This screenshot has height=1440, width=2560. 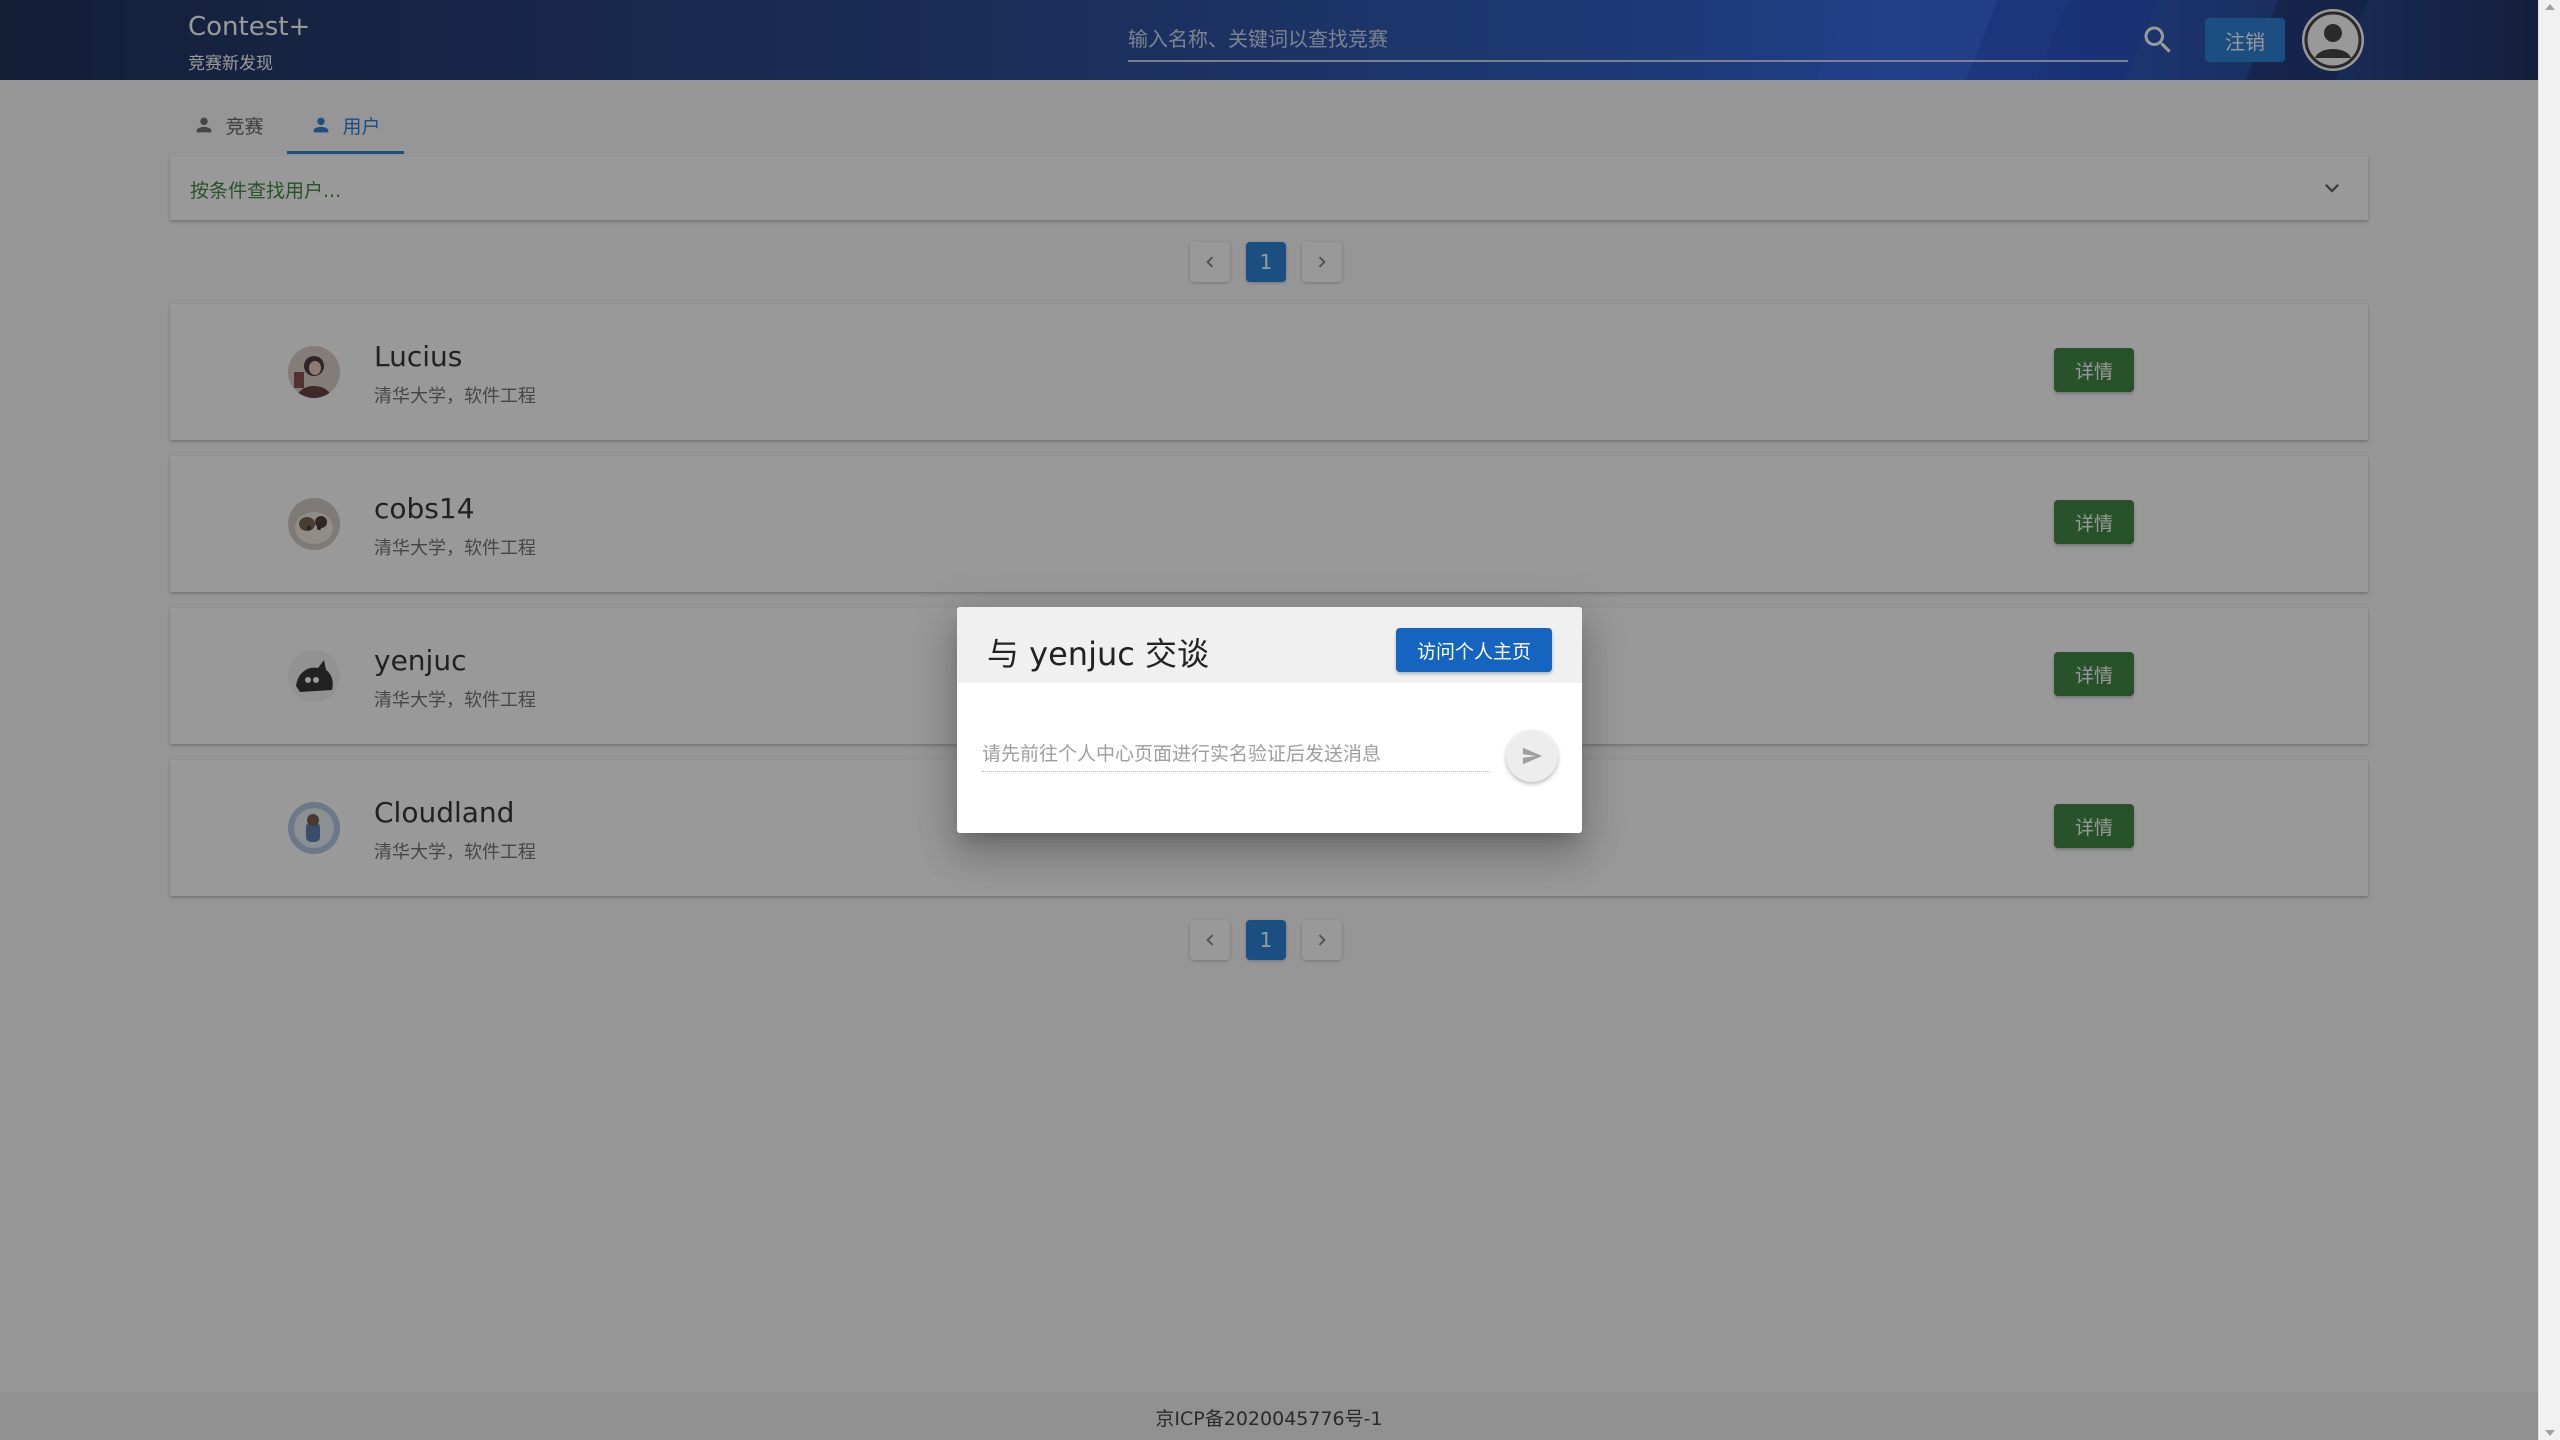 I want to click on chat-dialog: 与 yenjuc 交谈 访问个人主页, so click(x=1269, y=720).